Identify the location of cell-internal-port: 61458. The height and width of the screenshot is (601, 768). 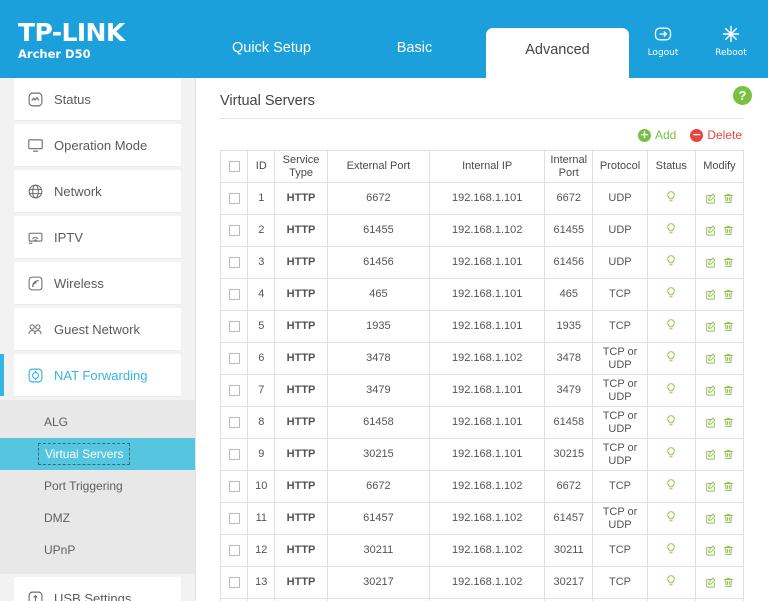
(569, 422).